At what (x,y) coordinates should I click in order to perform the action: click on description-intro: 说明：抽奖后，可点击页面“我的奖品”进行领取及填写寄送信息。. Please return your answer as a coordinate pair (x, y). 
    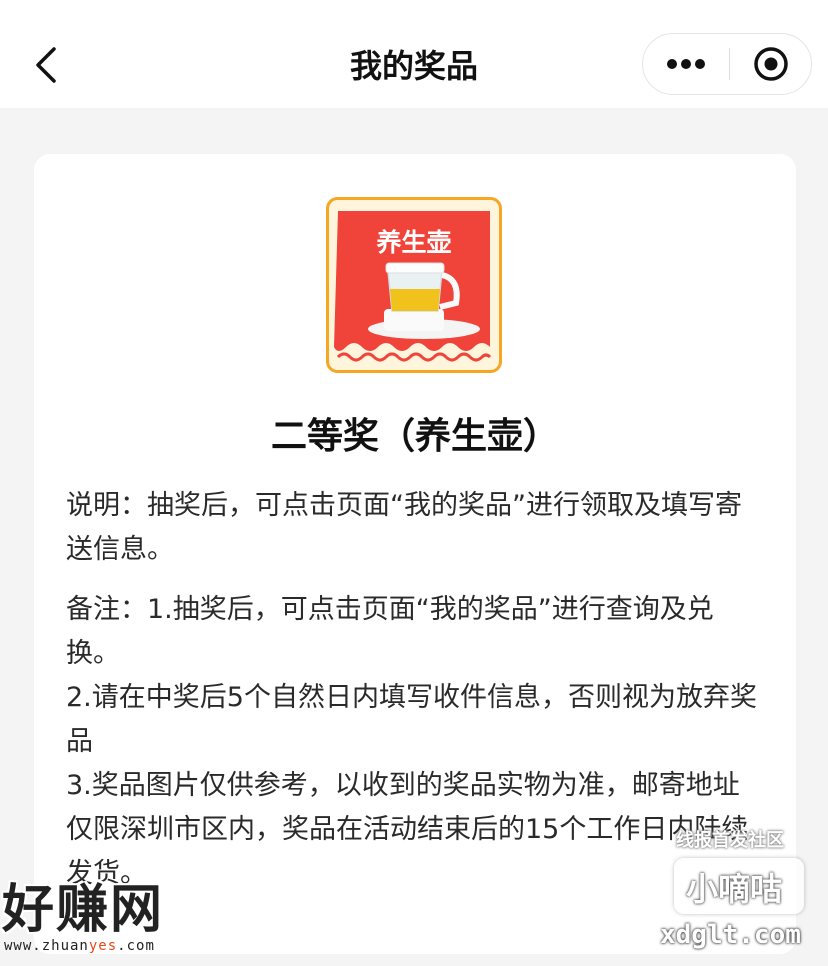
    Looking at the image, I should click on (404, 527).